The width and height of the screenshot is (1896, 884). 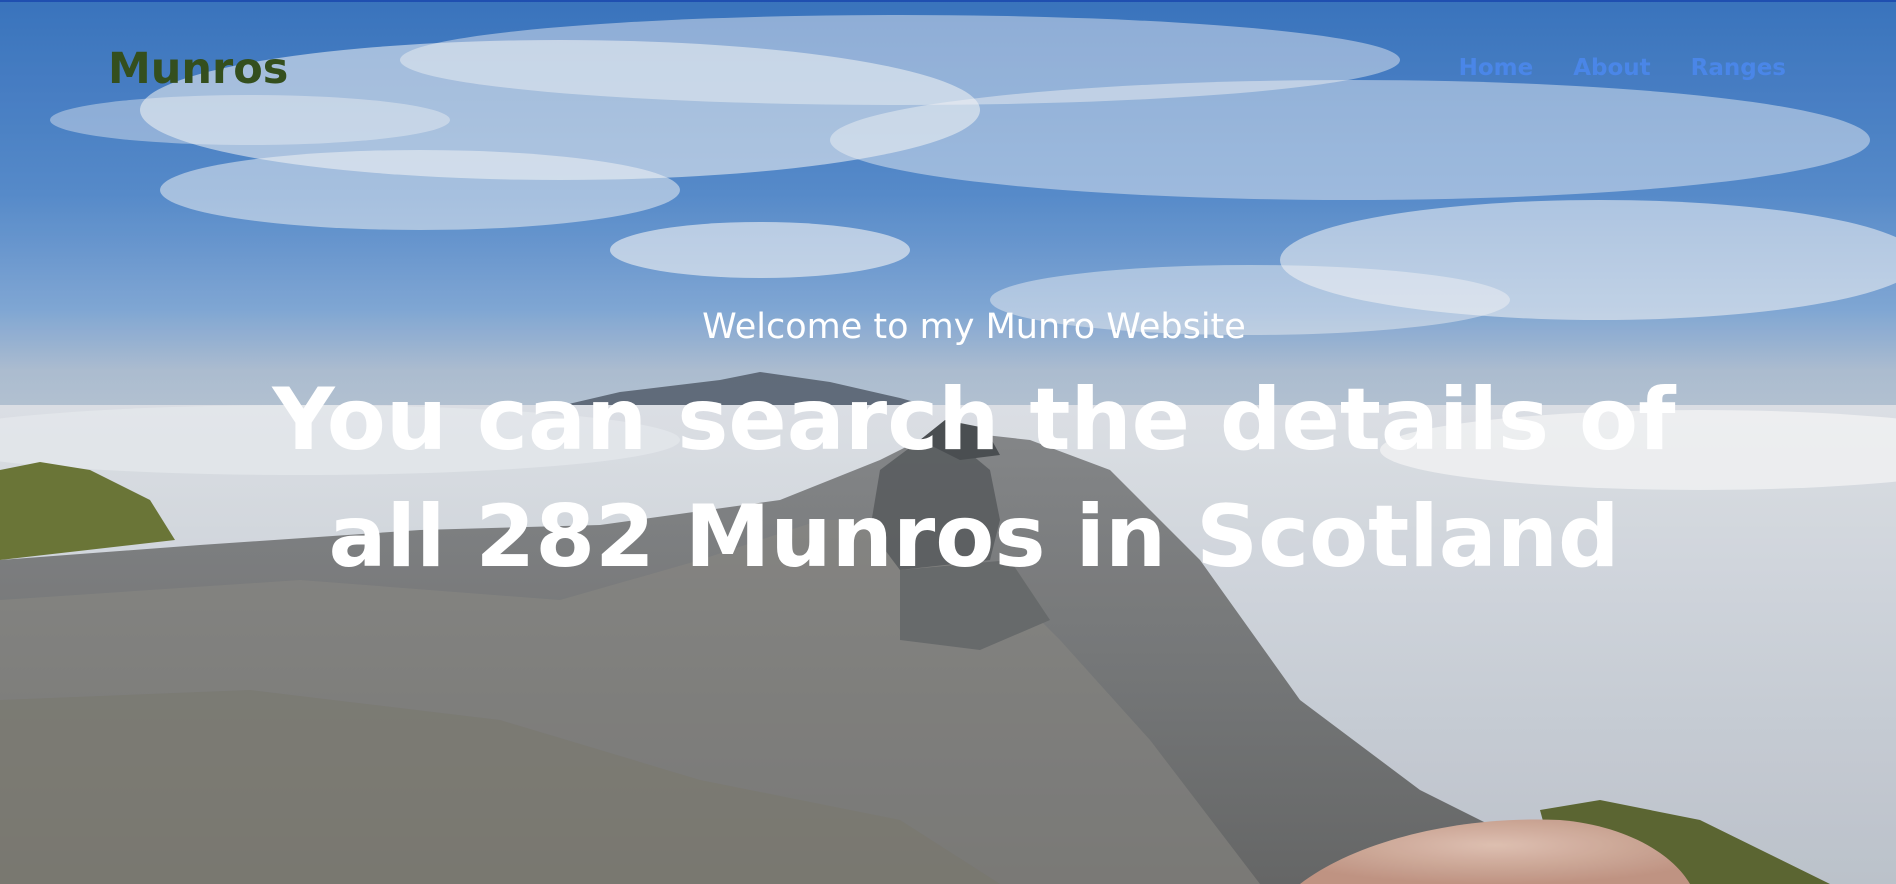 I want to click on top-border, so click(x=948, y=1).